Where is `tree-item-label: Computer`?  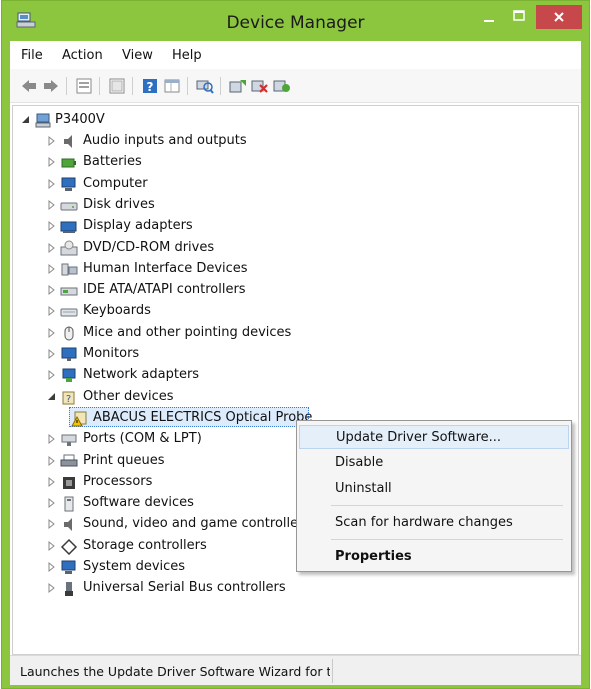 tree-item-label: Computer is located at coordinates (115, 183).